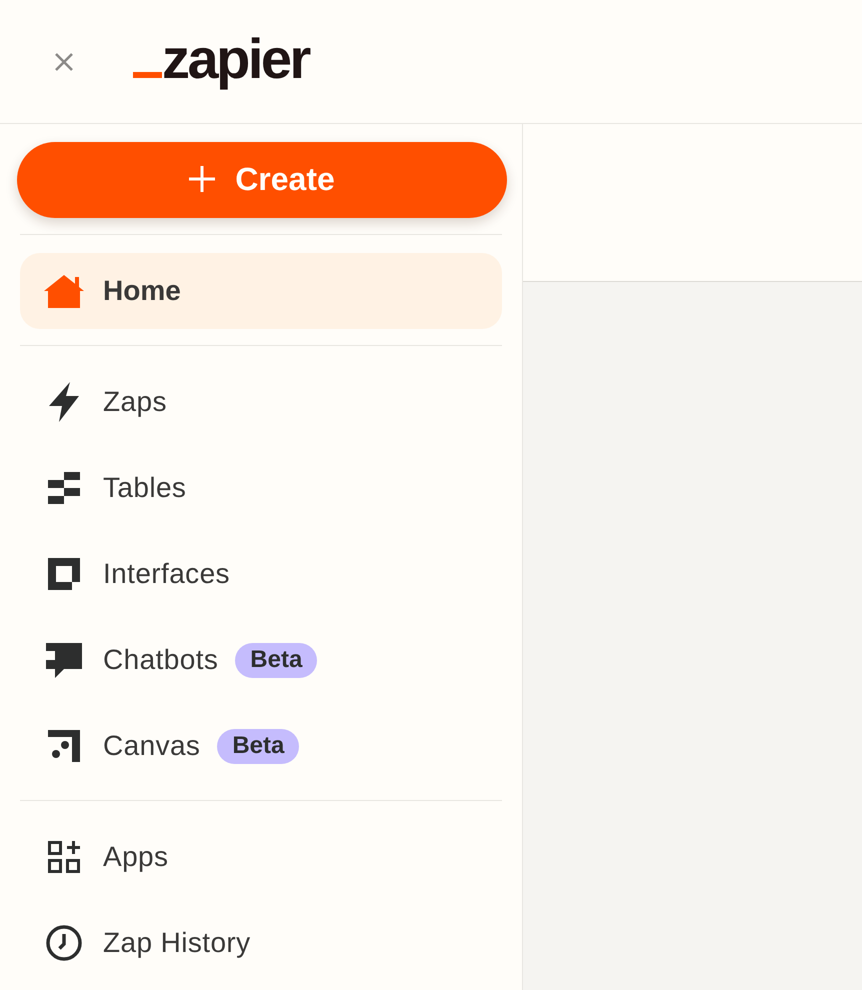  Describe the element at coordinates (261, 488) in the screenshot. I see `sidebar-nav-item: Tables` at that location.